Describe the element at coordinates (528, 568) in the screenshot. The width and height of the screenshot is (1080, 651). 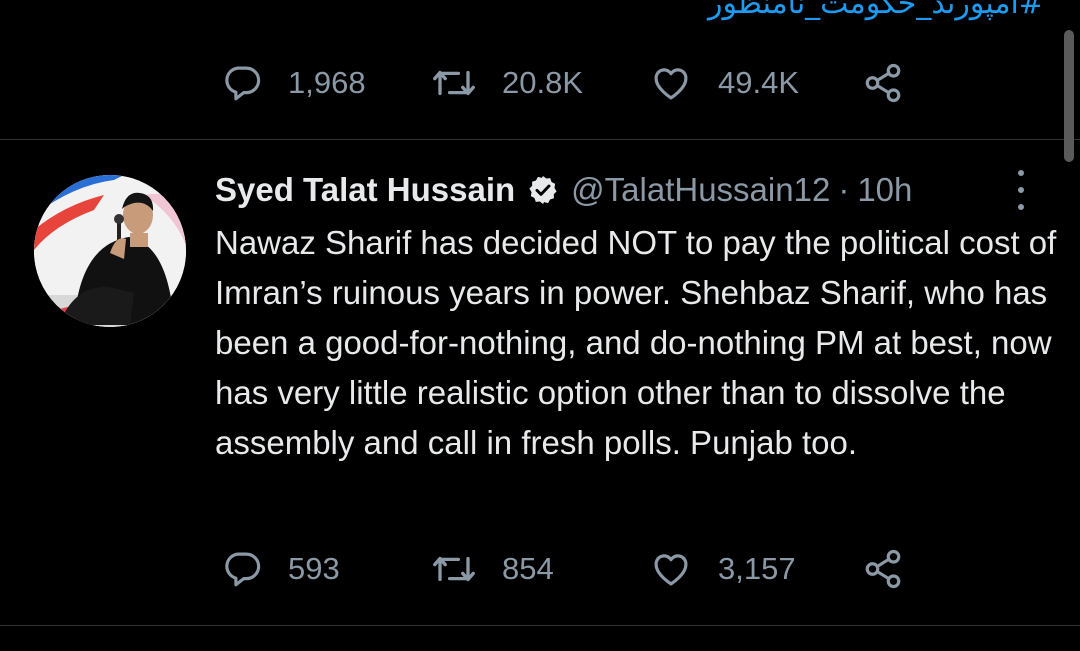
I see `retweet-count: 854` at that location.